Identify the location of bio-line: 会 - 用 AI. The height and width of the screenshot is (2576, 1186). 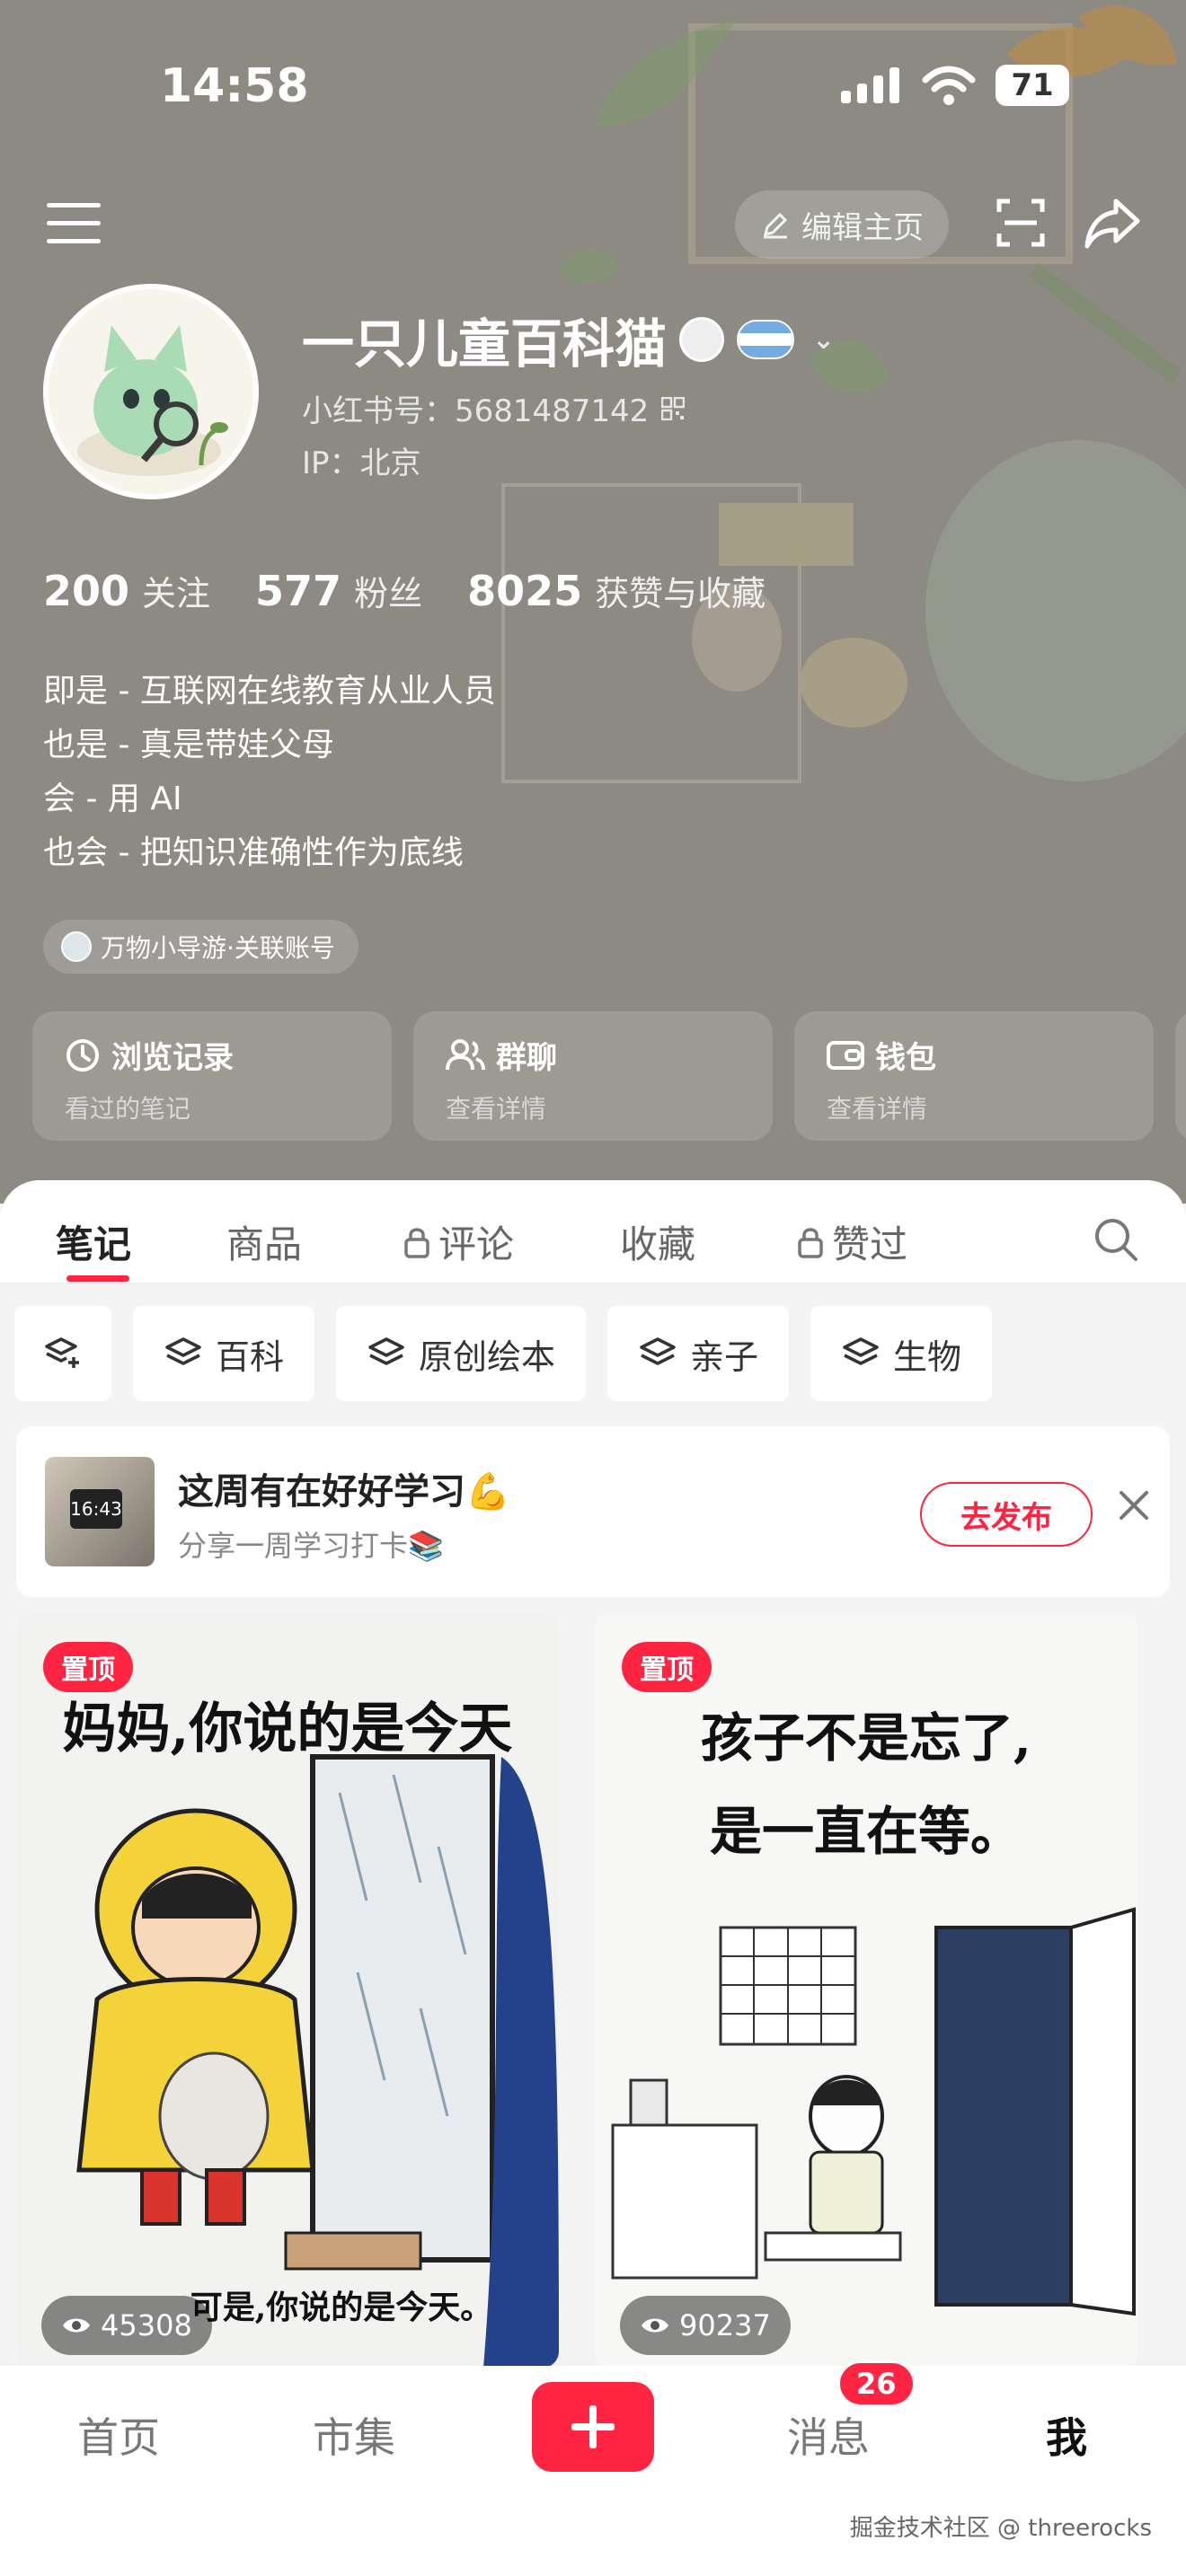
(112, 799).